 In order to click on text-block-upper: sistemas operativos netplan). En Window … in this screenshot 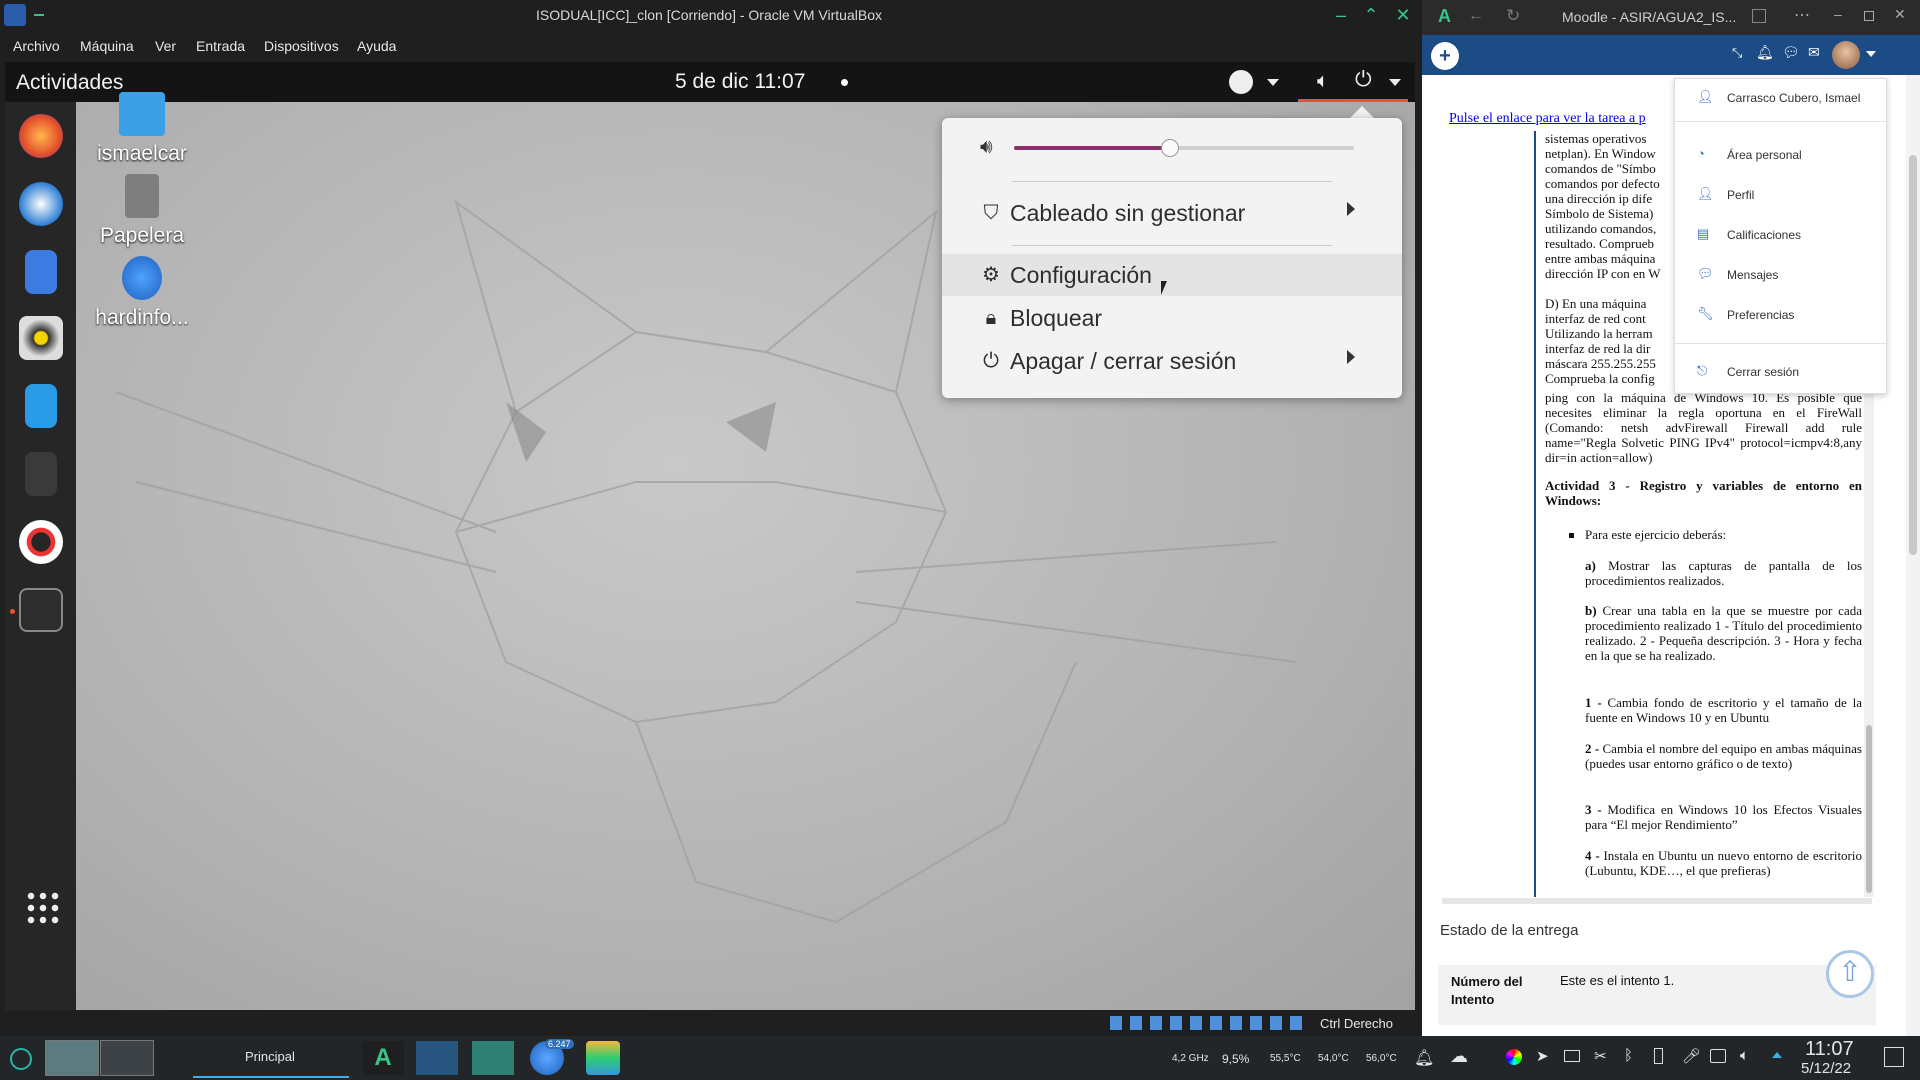, I will do `click(1605, 258)`.